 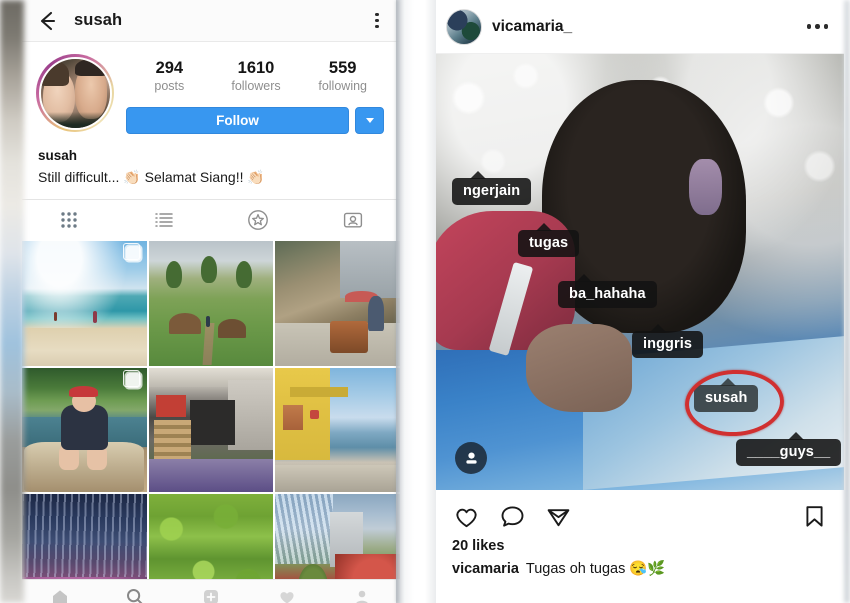 What do you see at coordinates (135, 594) in the screenshot?
I see `nav-search-icon` at bounding box center [135, 594].